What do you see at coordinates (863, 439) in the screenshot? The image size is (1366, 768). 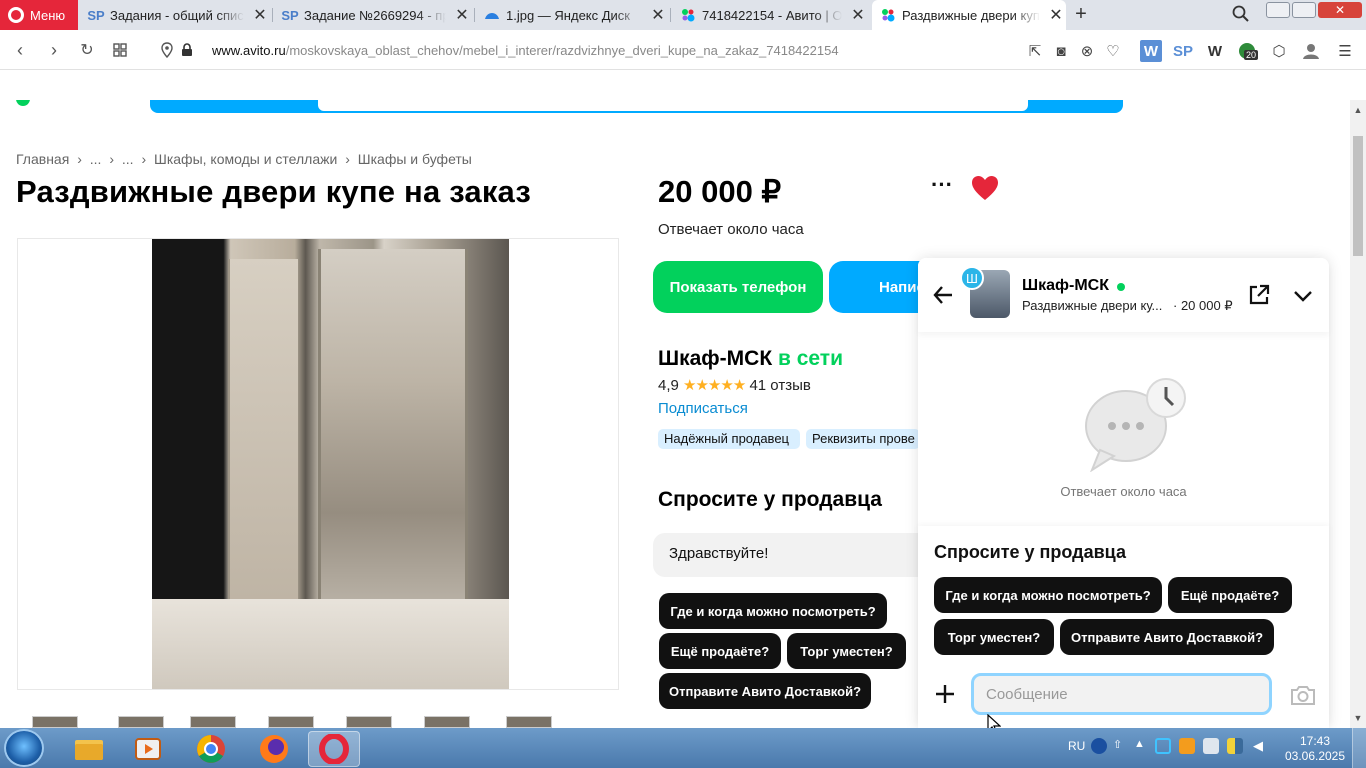 I see `verified-requisites-badge: Реквизиты прове` at bounding box center [863, 439].